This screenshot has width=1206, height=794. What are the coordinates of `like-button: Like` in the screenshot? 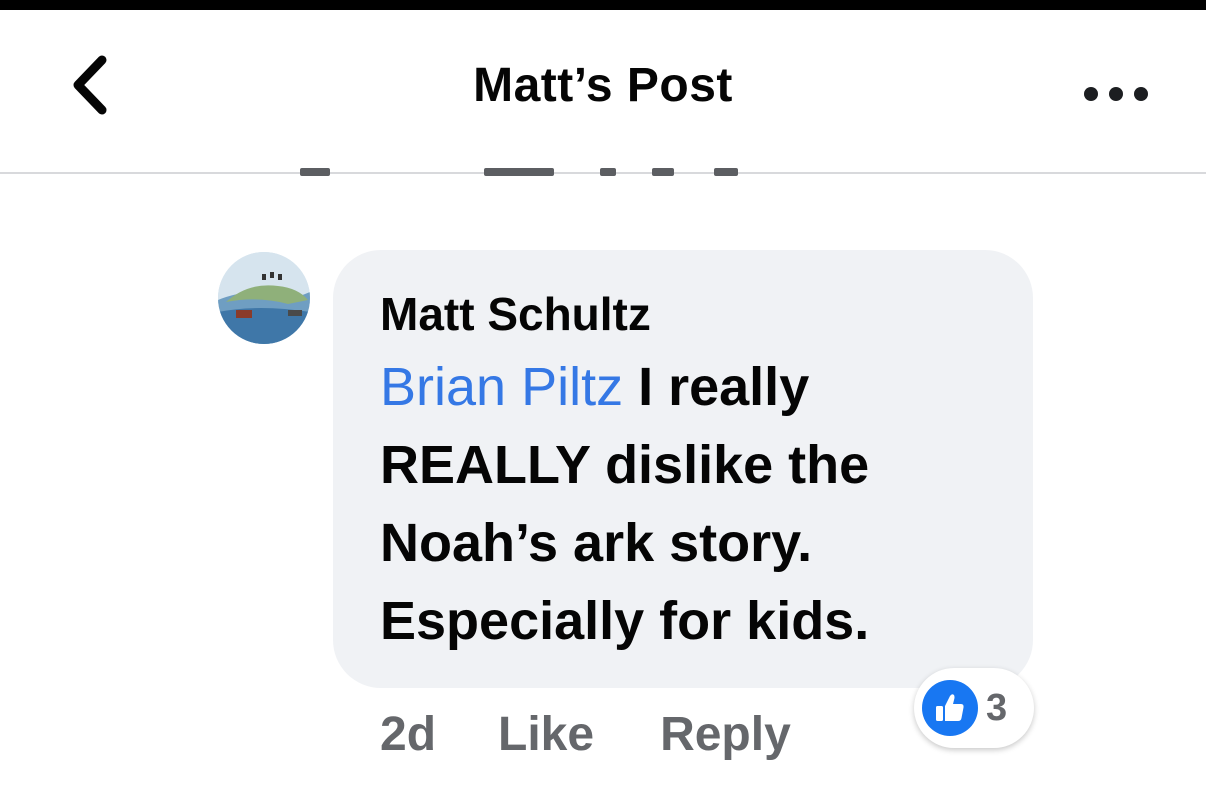 It's located at (546, 734).